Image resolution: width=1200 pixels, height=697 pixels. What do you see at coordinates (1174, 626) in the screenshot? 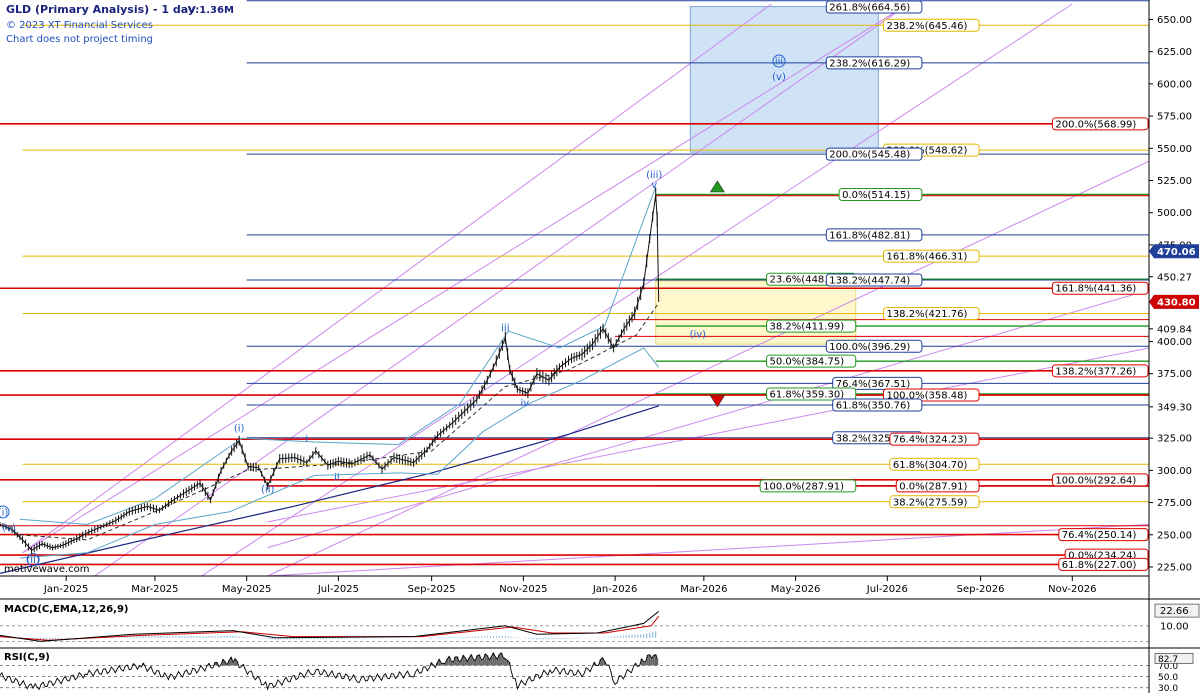
I see `macd-axis-label: 10.00` at bounding box center [1174, 626].